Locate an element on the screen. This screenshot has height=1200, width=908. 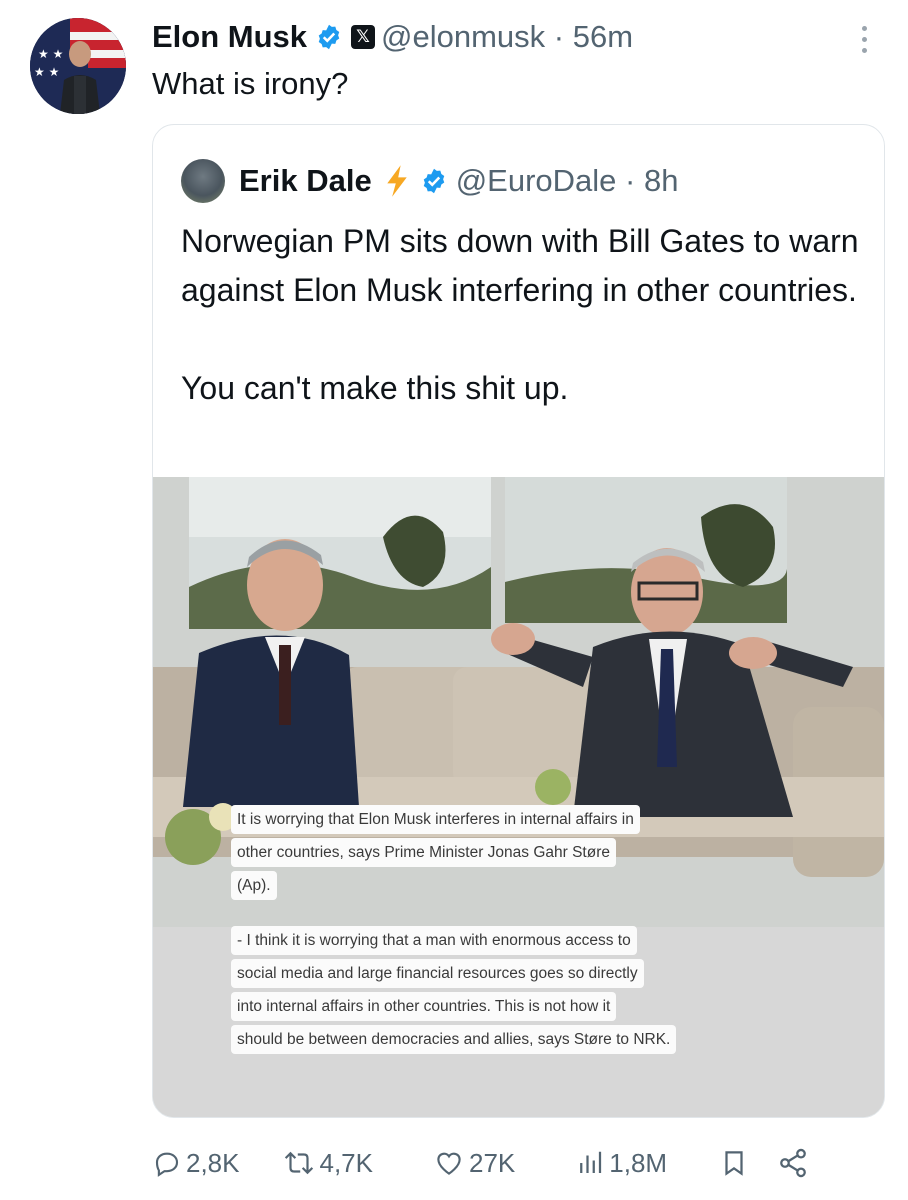
author-name: Elon Musk is located at coordinates (229, 37).